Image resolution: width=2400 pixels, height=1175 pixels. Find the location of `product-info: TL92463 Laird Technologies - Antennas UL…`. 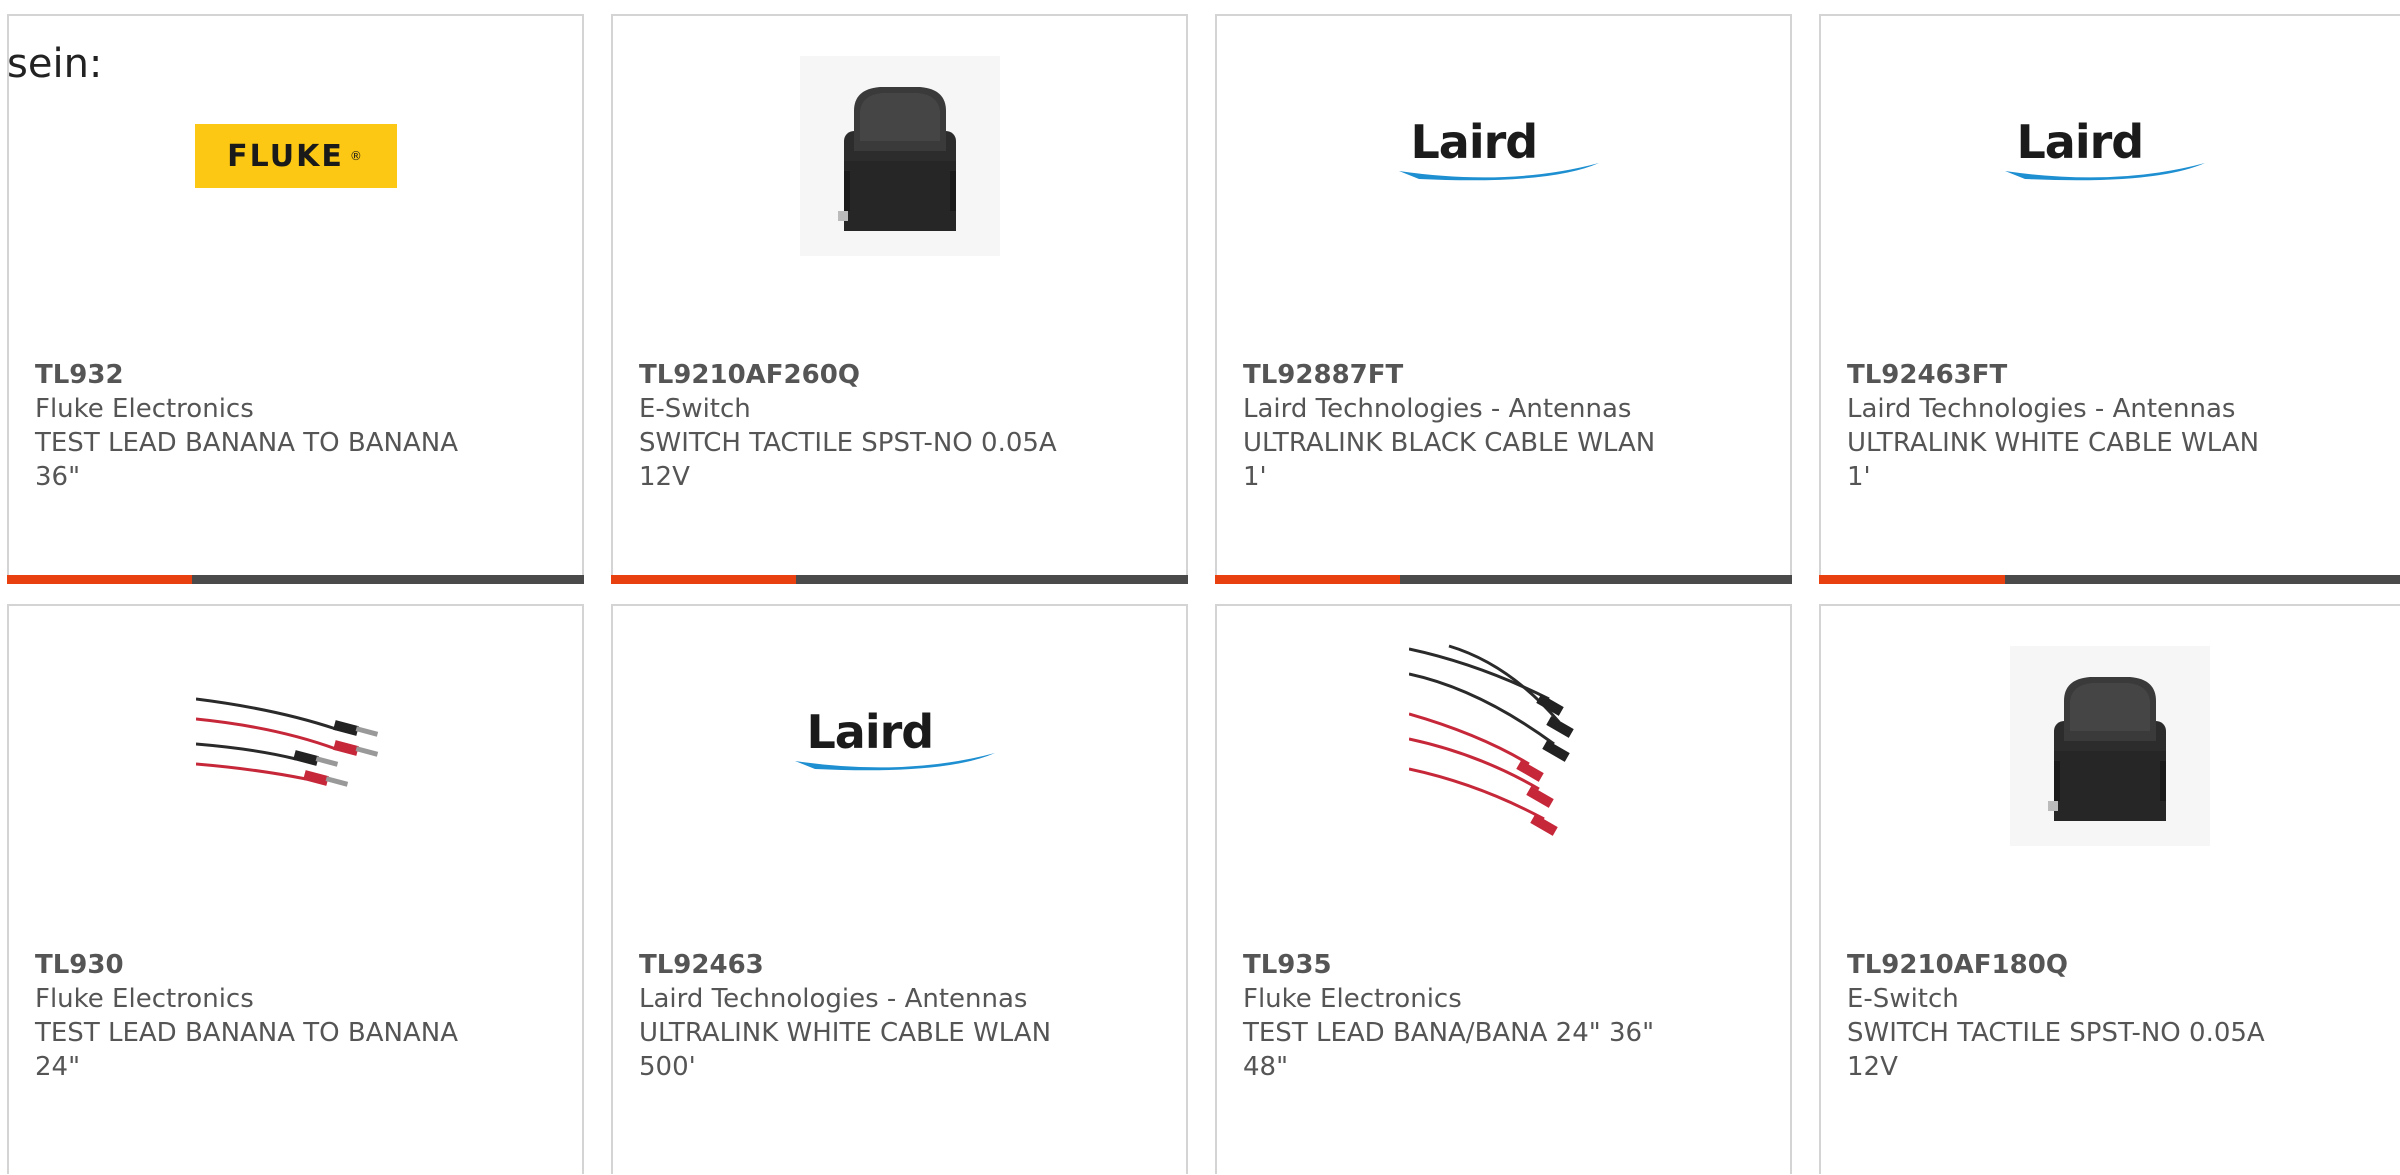

product-info: TL92463 Laird Technologies - Antennas UL… is located at coordinates (869, 1016).